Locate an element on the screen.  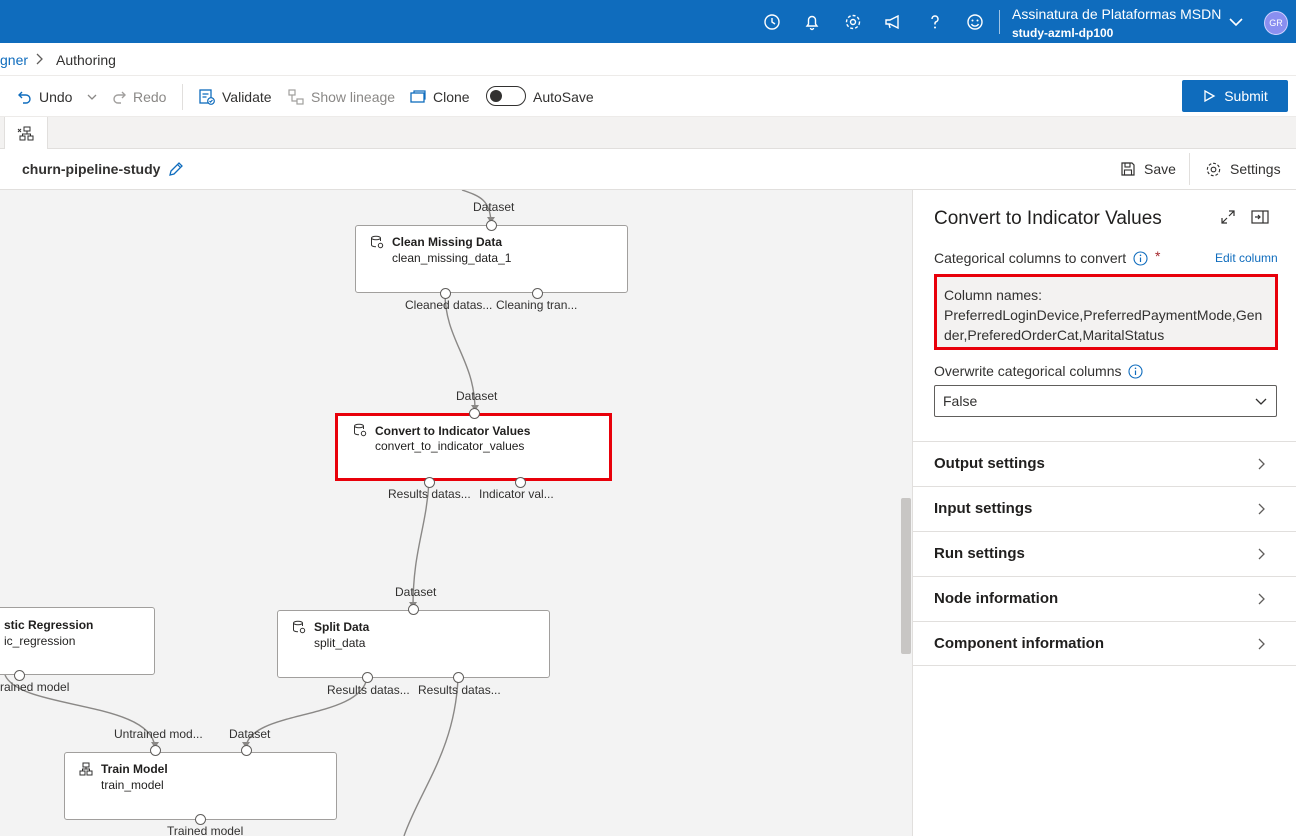
node-train-model: Train Model train_model is located at coordinates (200, 786).